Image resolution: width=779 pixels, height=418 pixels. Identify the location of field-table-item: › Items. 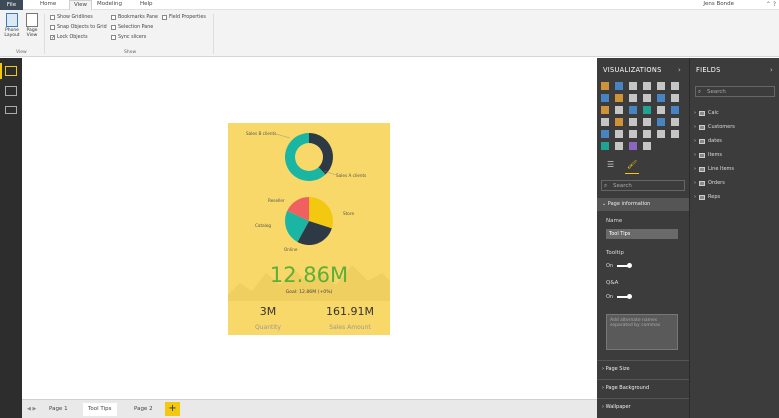
(708, 155).